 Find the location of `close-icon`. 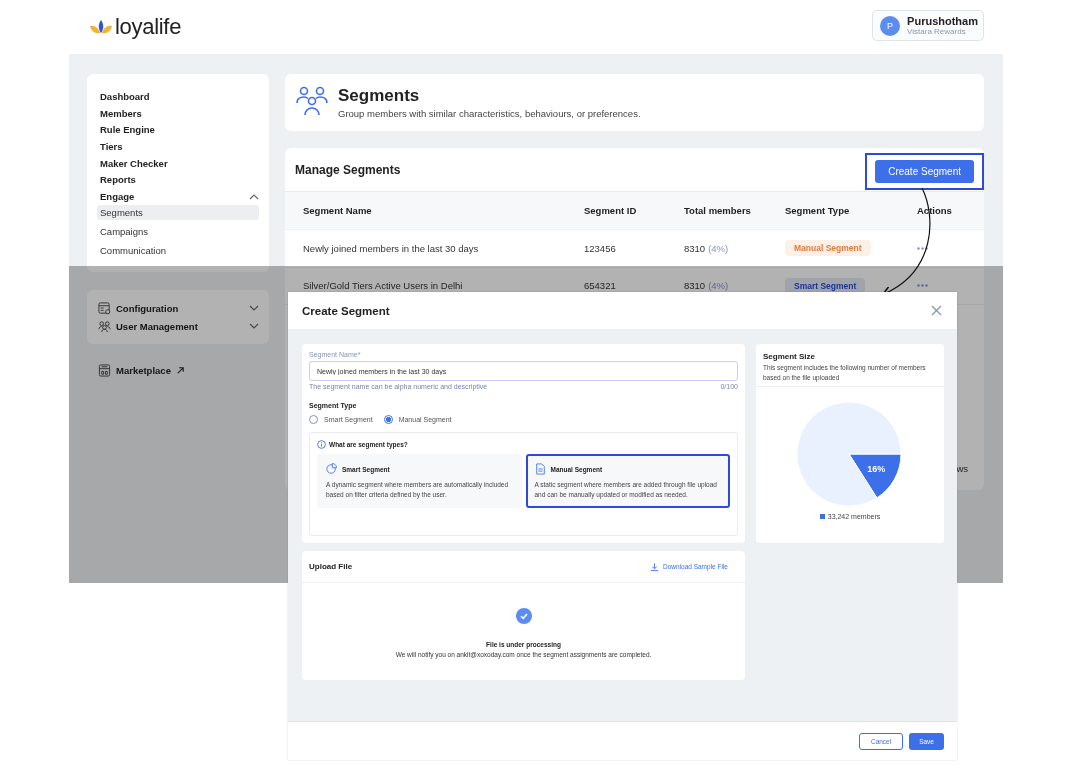

close-icon is located at coordinates (936, 310).